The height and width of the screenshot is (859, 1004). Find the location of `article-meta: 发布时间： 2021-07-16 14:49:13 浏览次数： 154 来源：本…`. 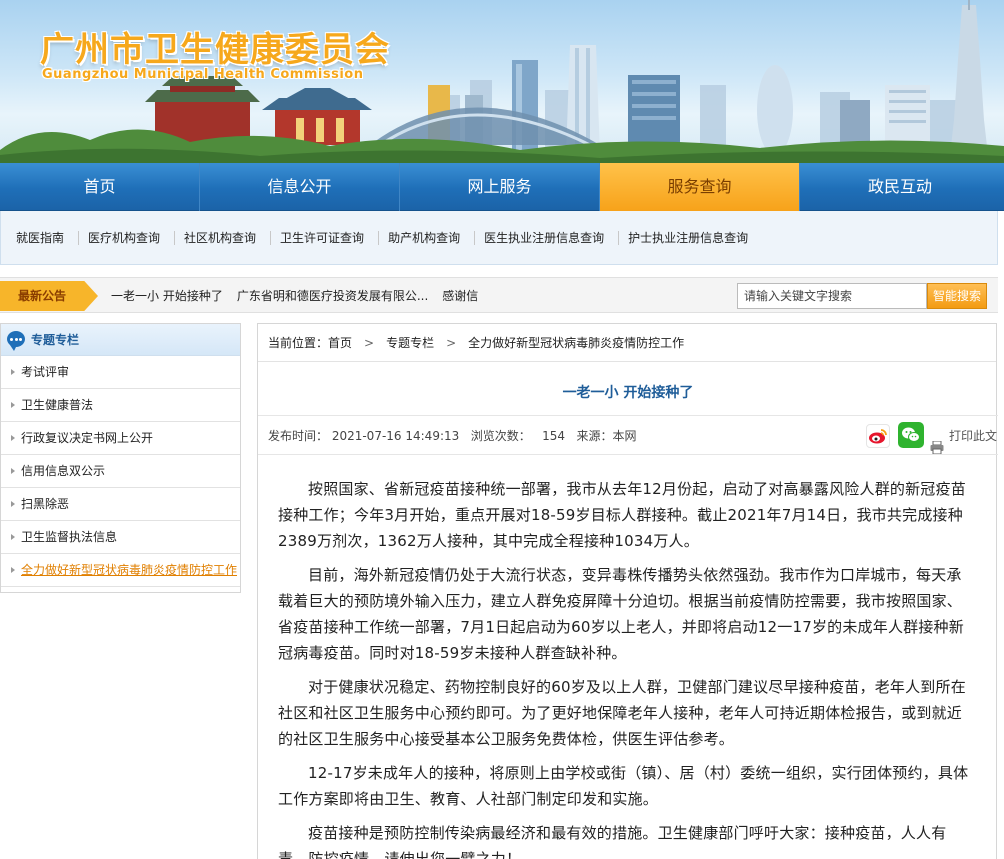

article-meta: 发布时间： 2021-07-16 14:49:13 浏览次数： 154 来源：本… is located at coordinates (628, 435).